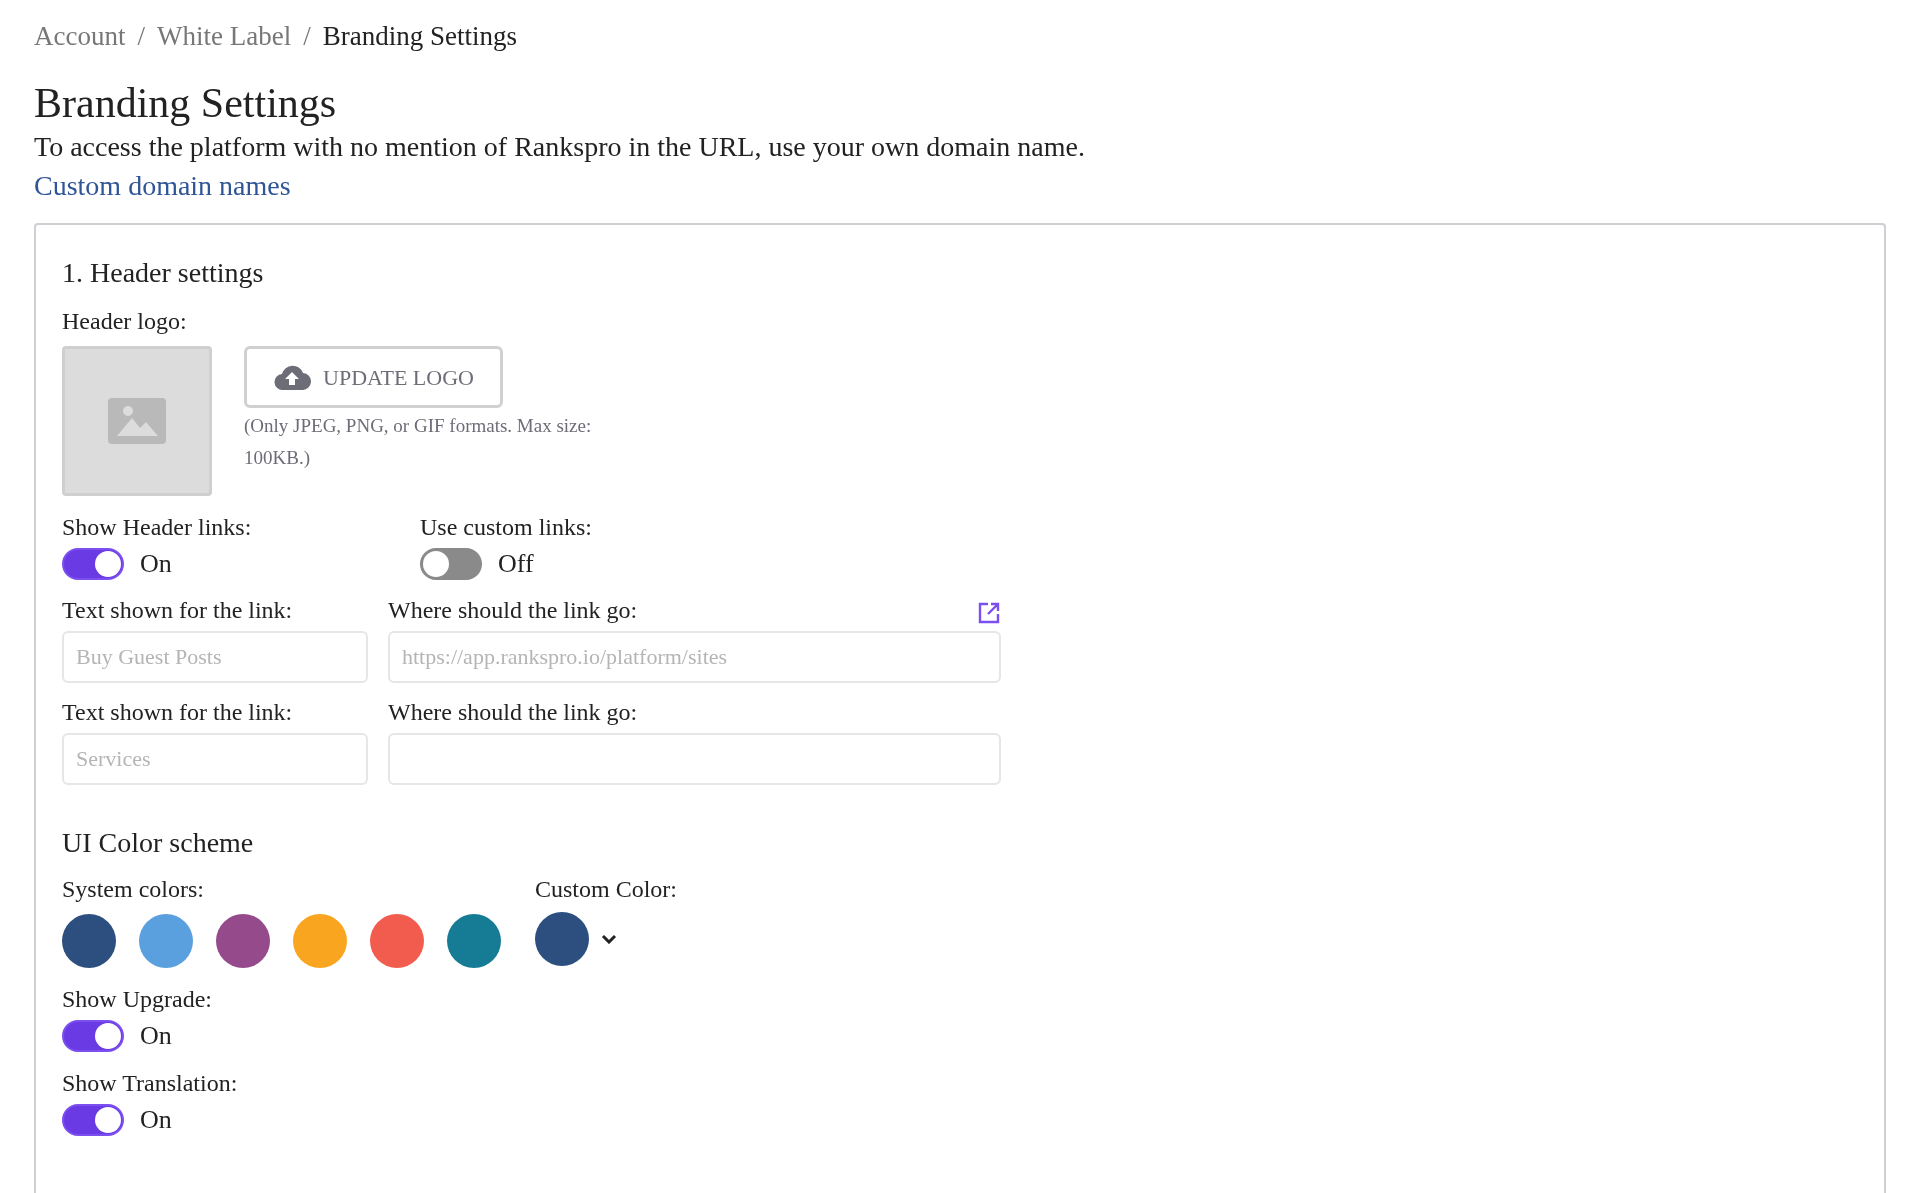  Describe the element at coordinates (157, 527) in the screenshot. I see `field-label: Show Header links:` at that location.